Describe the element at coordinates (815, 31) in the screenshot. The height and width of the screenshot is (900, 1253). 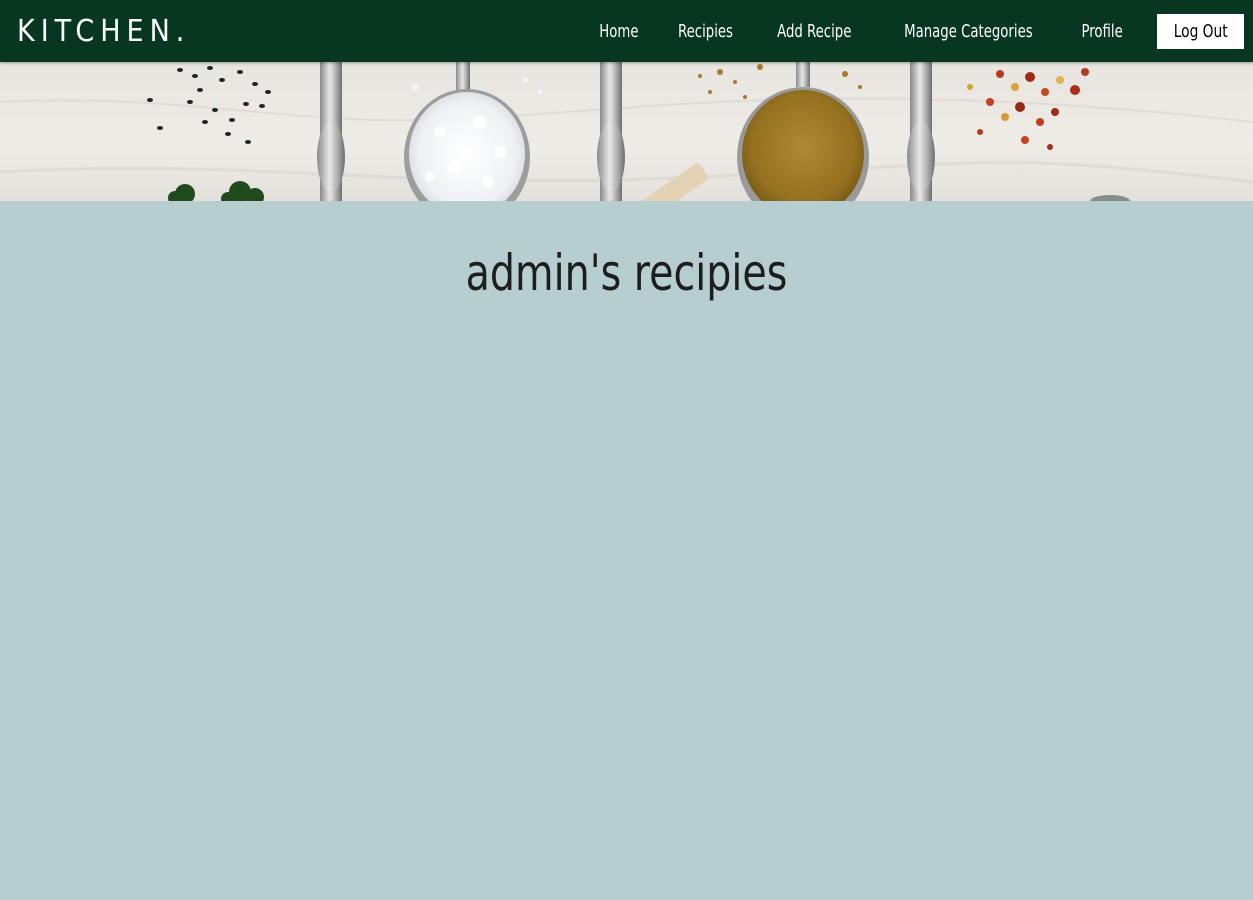
I see `nav-link-add-recipe: Add Recipe` at that location.